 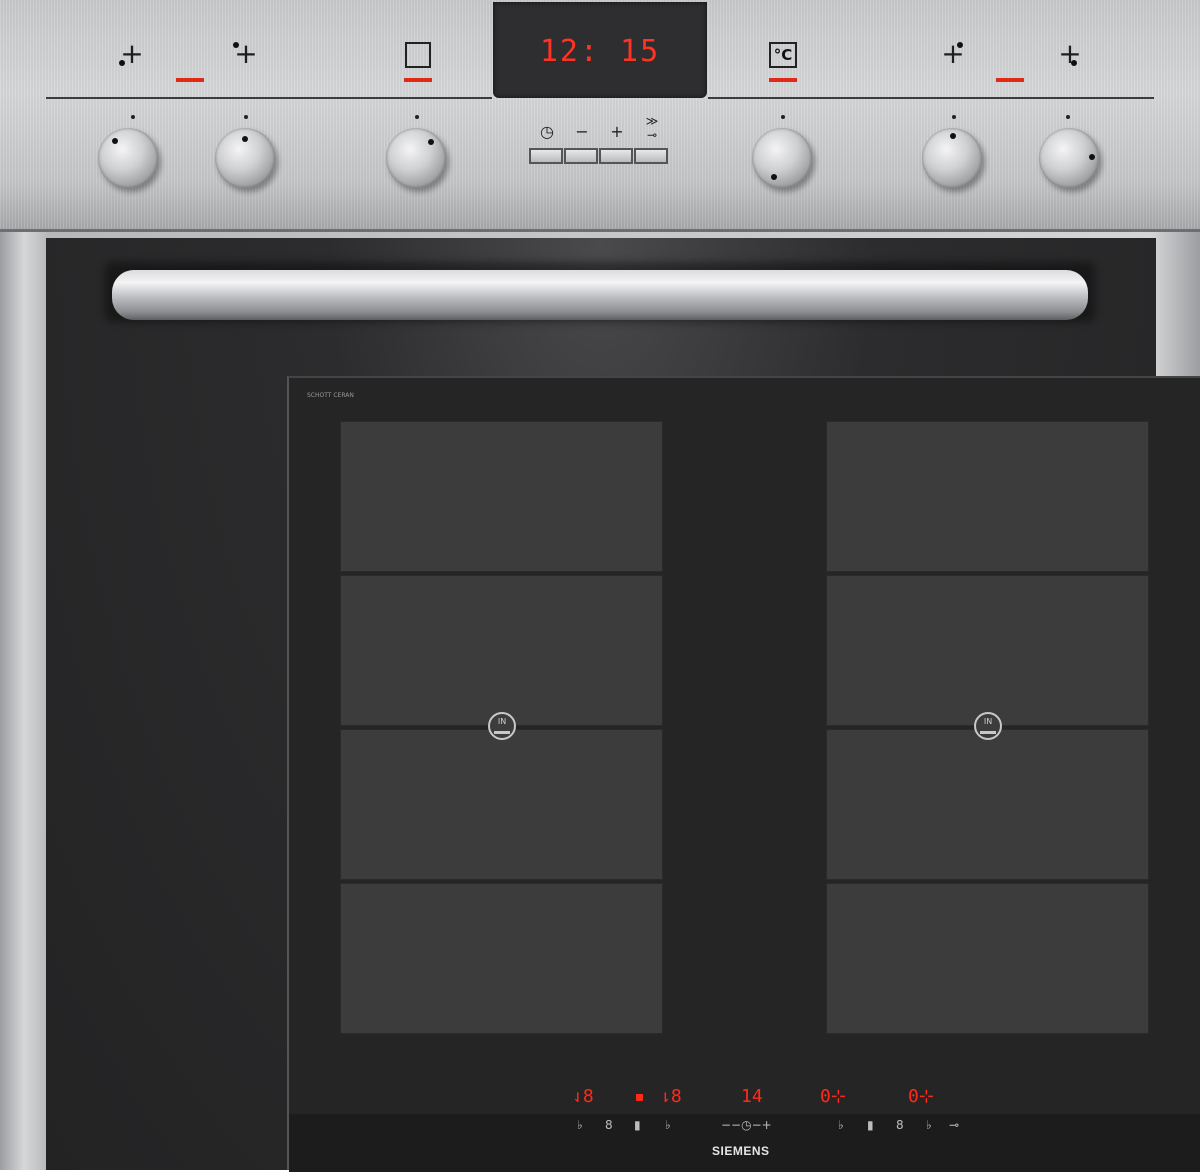 What do you see at coordinates (929, 1125) in the screenshot?
I see `touch-right-4: ♭` at bounding box center [929, 1125].